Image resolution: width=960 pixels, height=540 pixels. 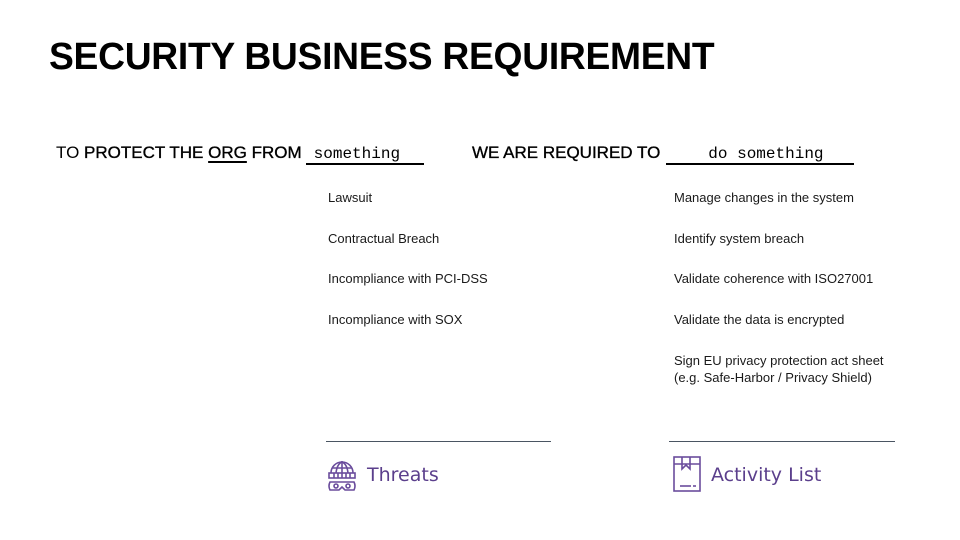 I want to click on protect-sentence: TO PROTECT THE ORG FROM something, so click(x=240, y=154).